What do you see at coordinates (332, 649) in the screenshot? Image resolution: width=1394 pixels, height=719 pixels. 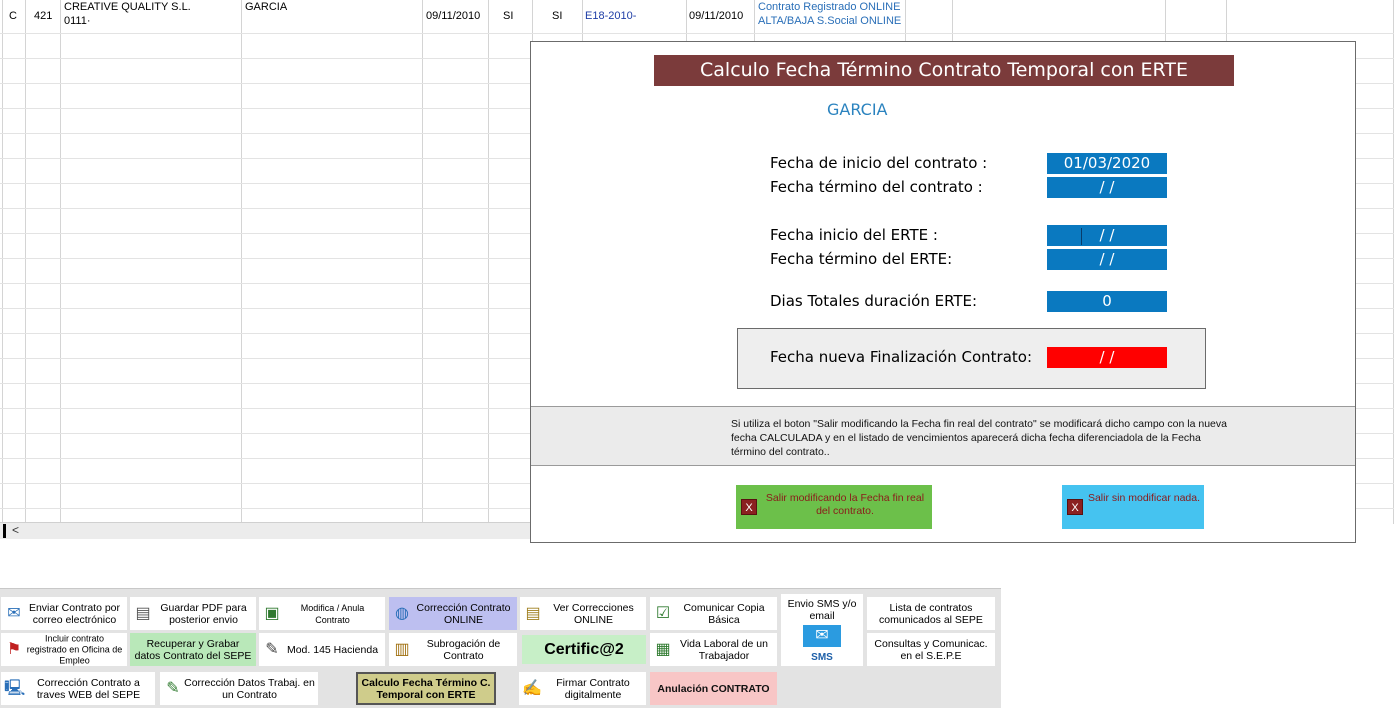 I see `mod145-label: Mod. 145 Hacienda` at bounding box center [332, 649].